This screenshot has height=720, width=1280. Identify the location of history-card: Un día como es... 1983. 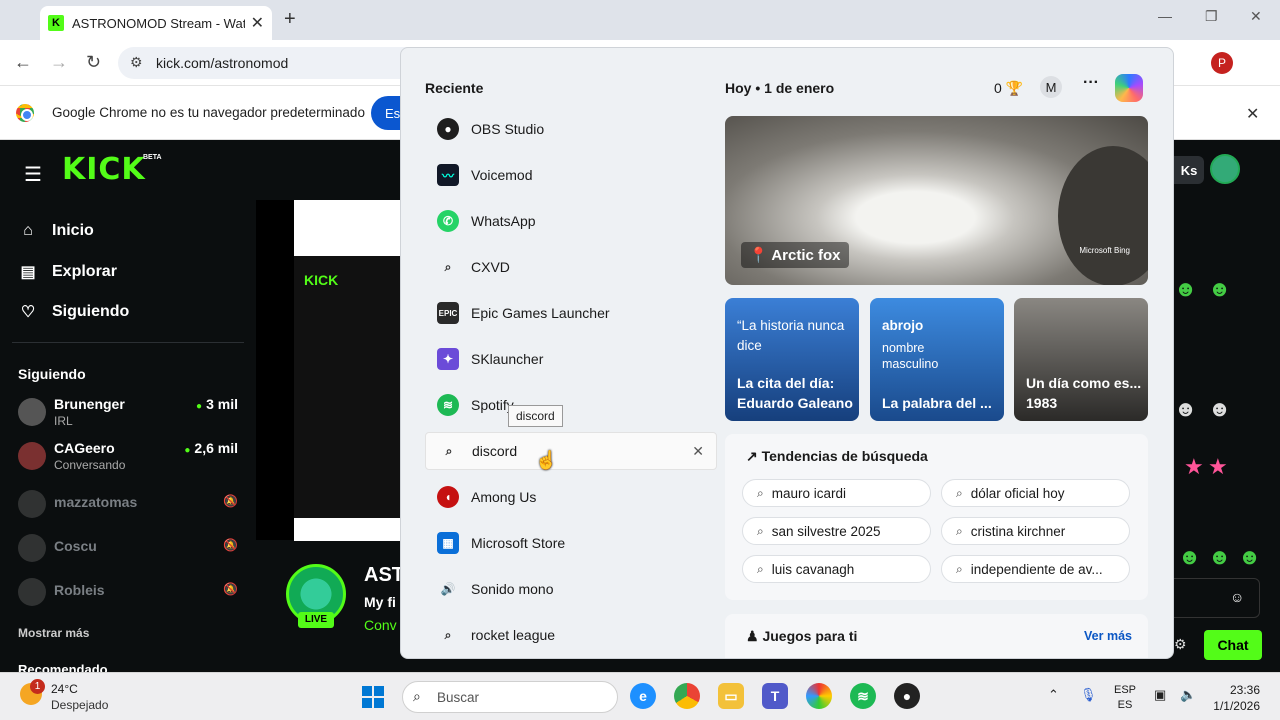
(1081, 359).